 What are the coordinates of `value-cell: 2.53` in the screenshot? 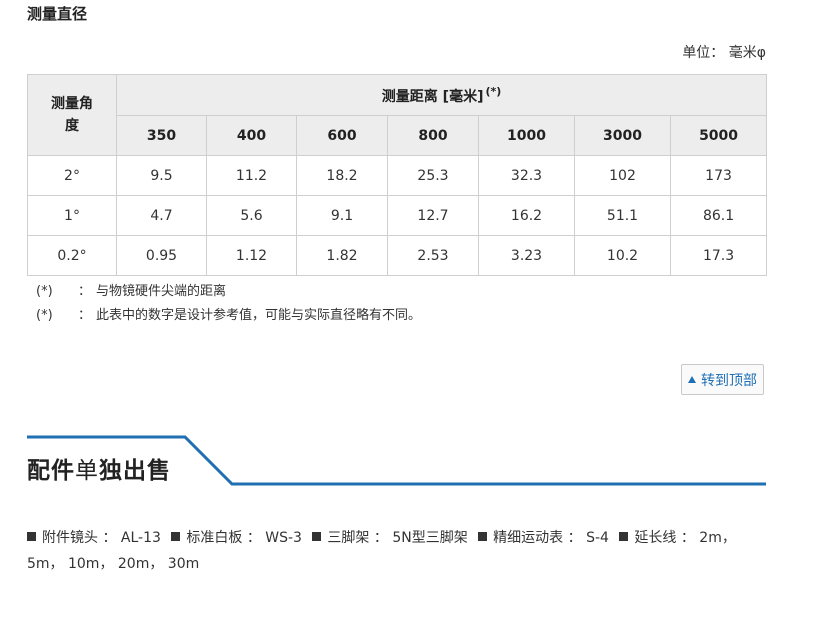 It's located at (433, 255).